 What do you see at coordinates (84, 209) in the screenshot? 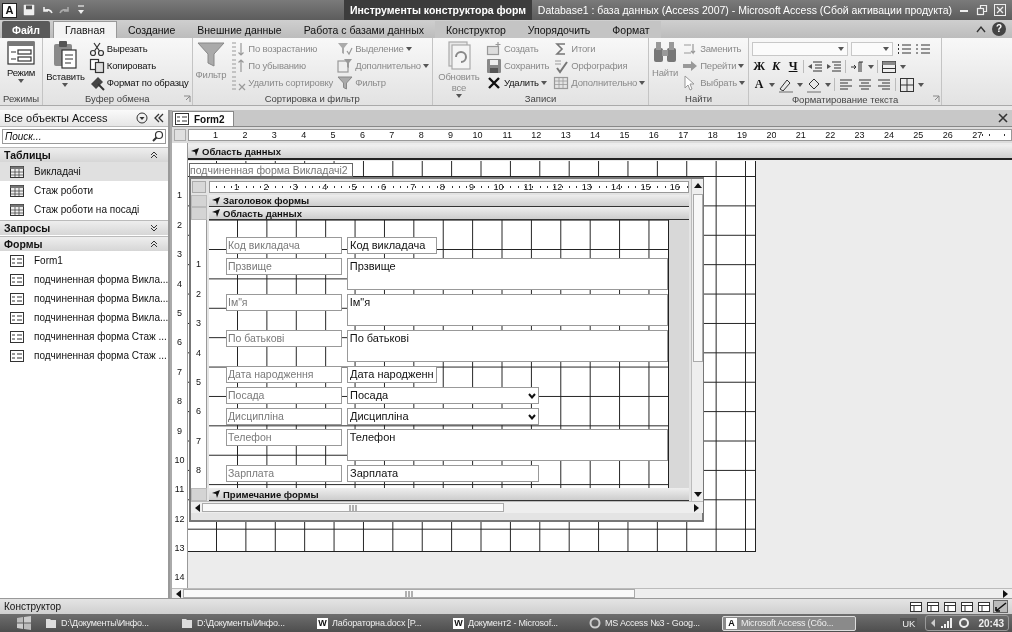
I see `nav-item: Стаж роботи на посаді` at bounding box center [84, 209].